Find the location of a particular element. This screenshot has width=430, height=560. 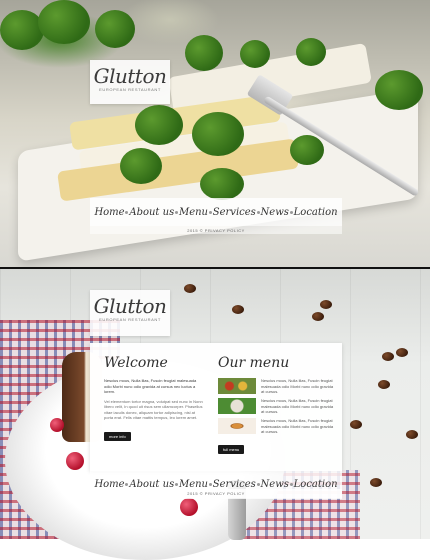

more-info-button: more info is located at coordinates (117, 436).